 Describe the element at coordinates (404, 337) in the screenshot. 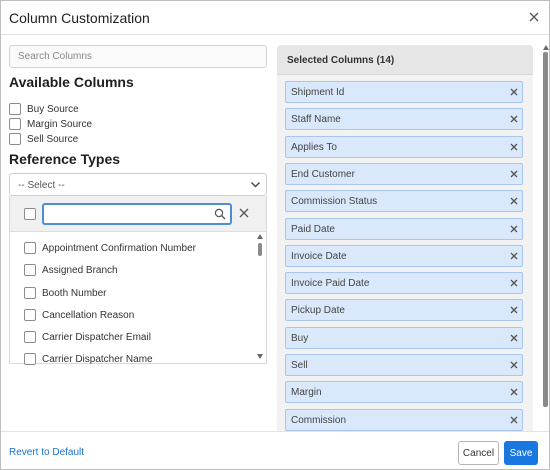

I see `selected-column-chip: Buy` at that location.